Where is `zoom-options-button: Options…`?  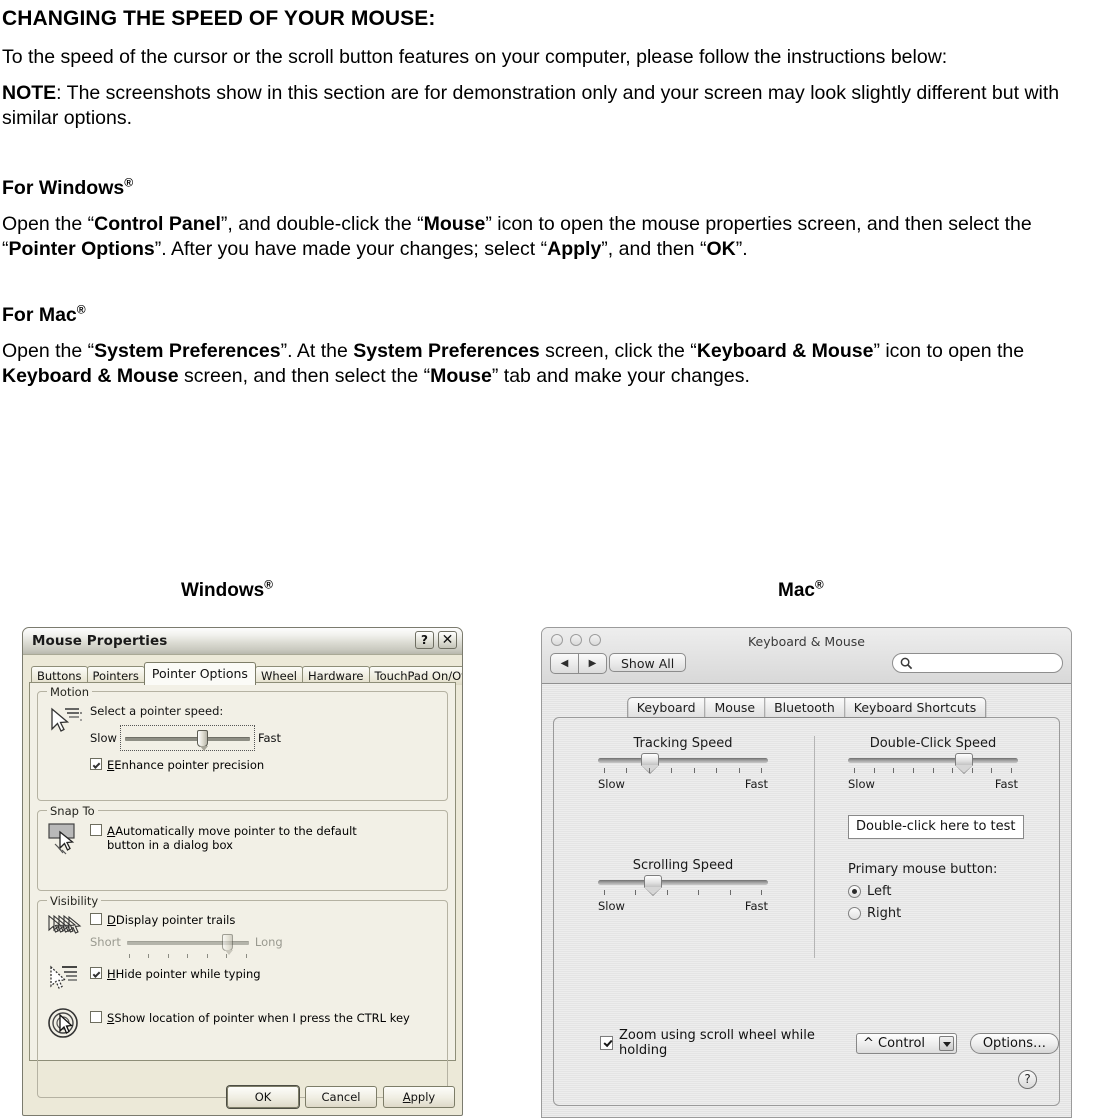
zoom-options-button: Options… is located at coordinates (1014, 1043).